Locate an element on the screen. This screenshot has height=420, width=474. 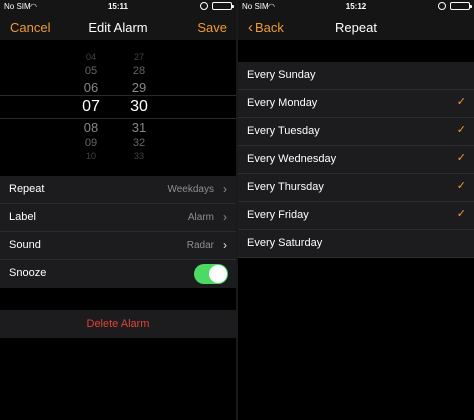
selected-minute: 30 is located at coordinates (139, 107).